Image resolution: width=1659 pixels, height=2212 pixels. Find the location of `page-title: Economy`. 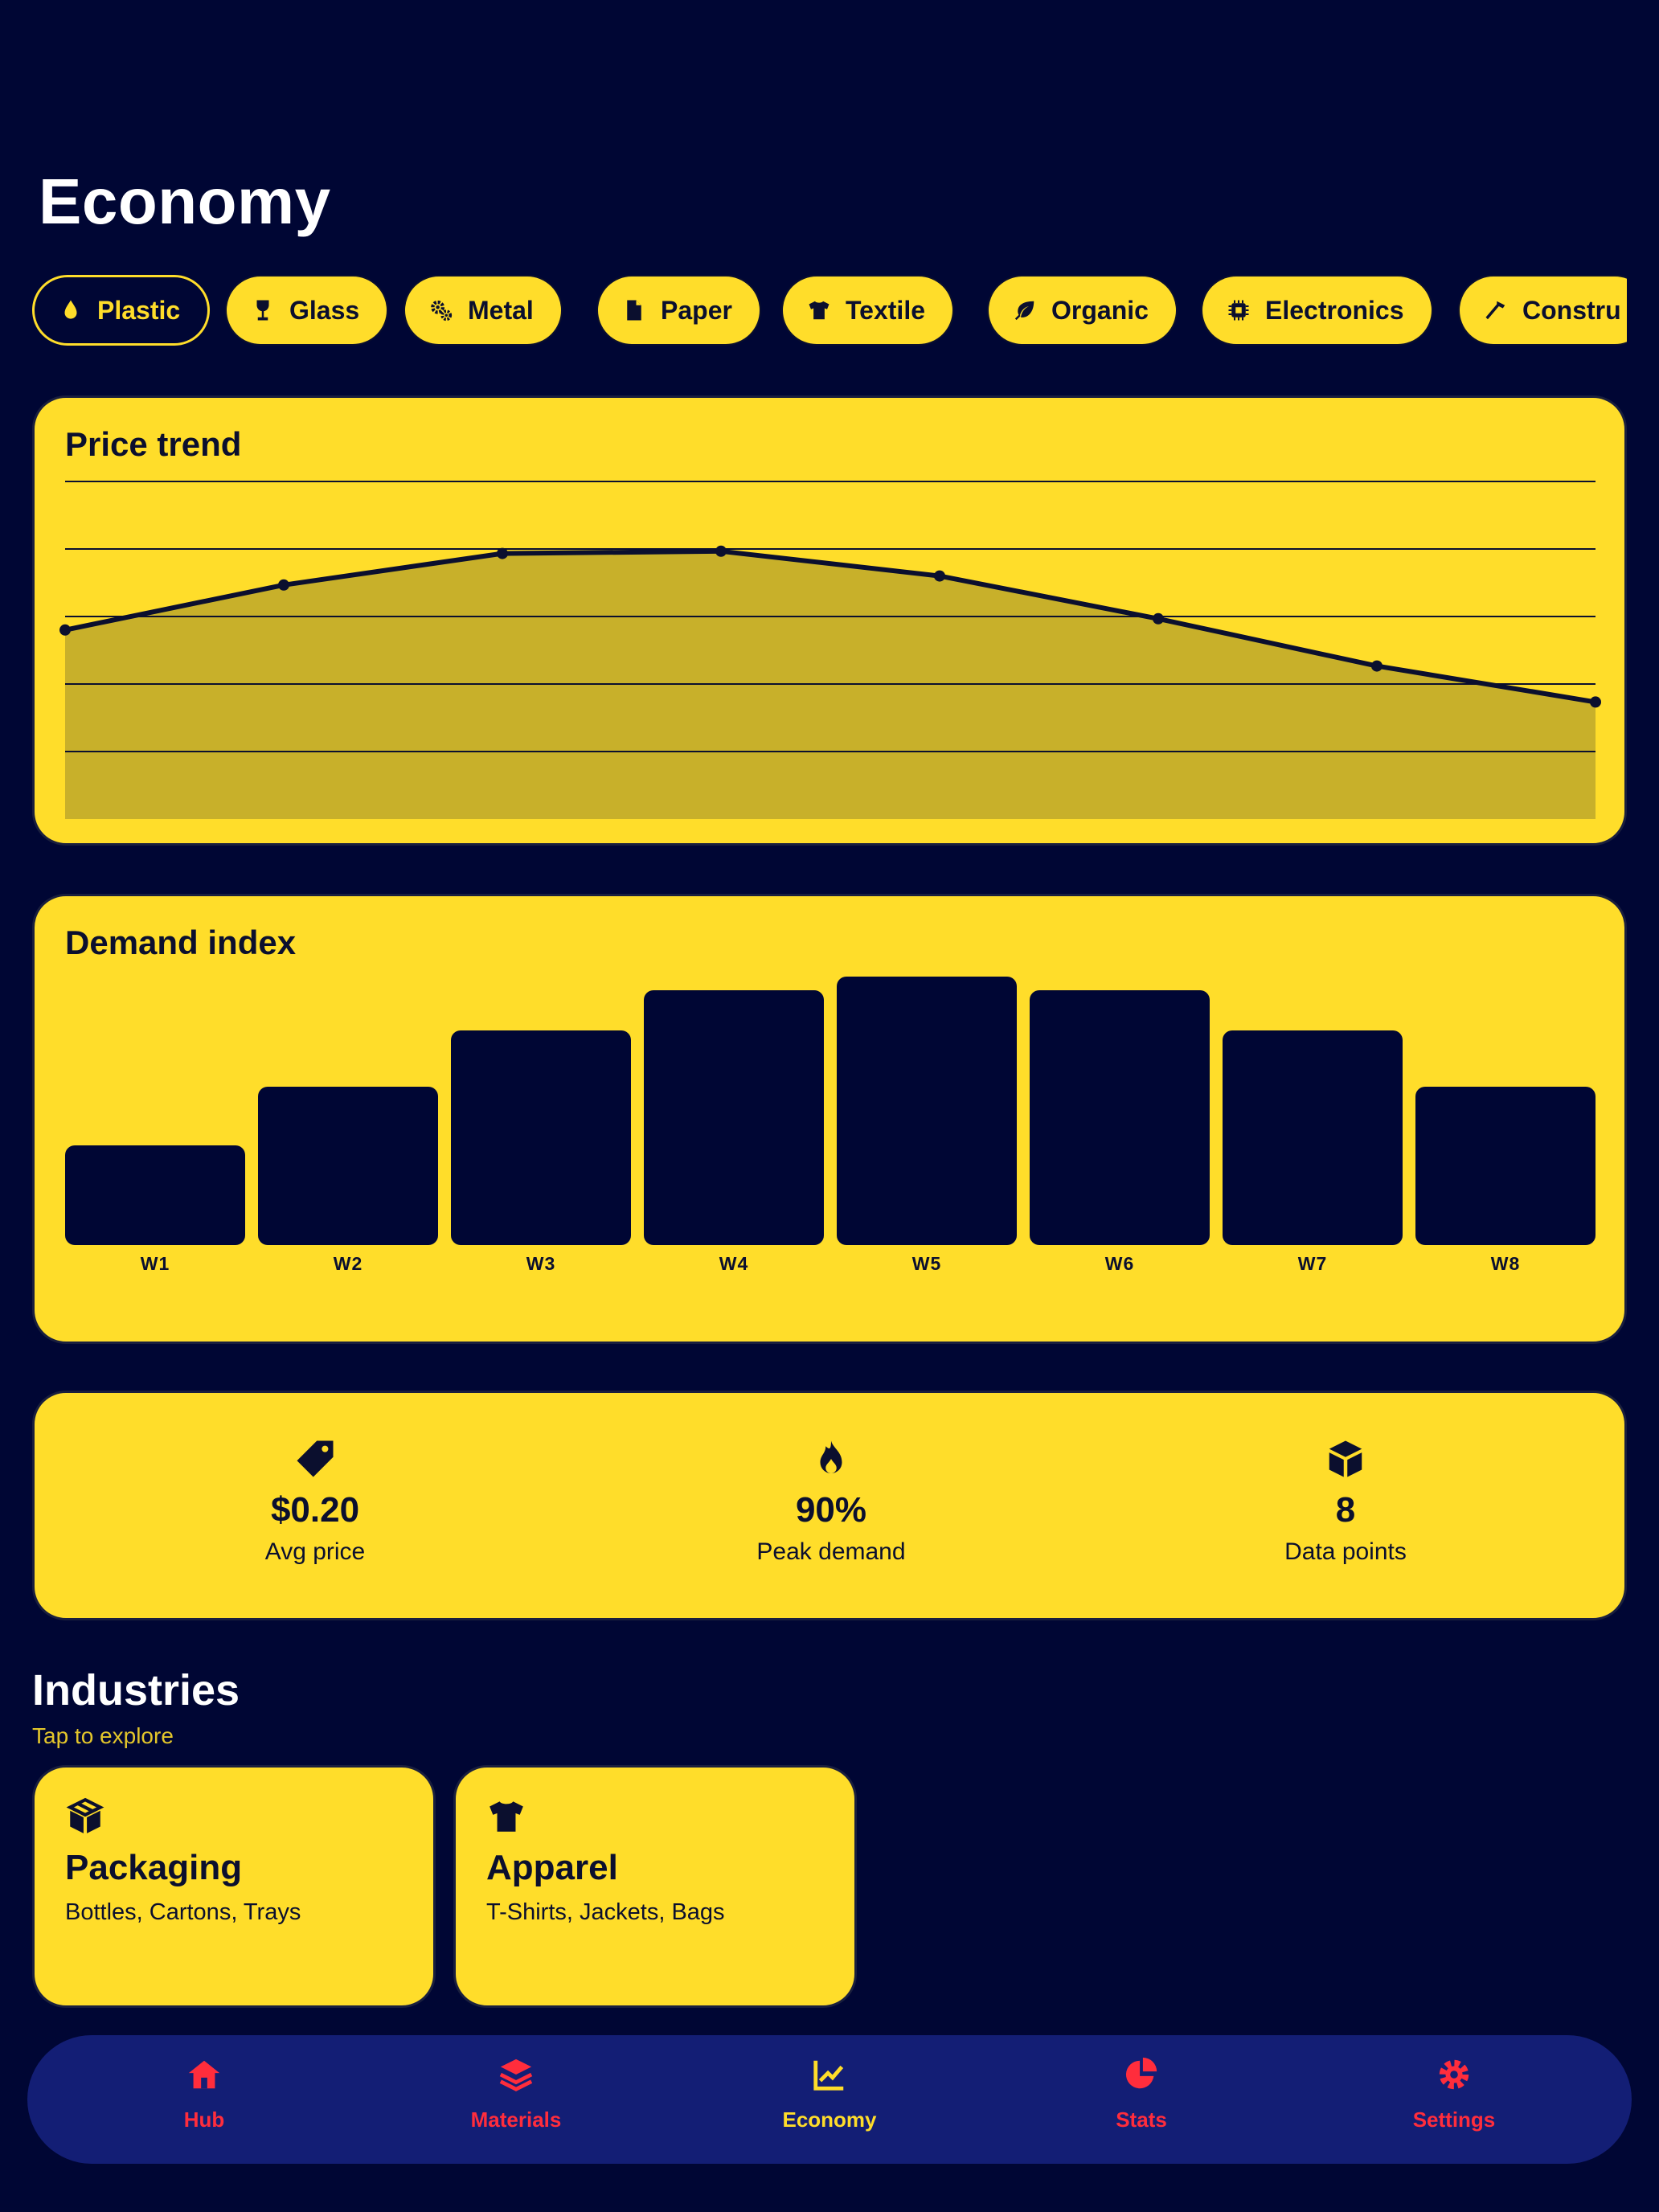

page-title: Economy is located at coordinates (185, 201).